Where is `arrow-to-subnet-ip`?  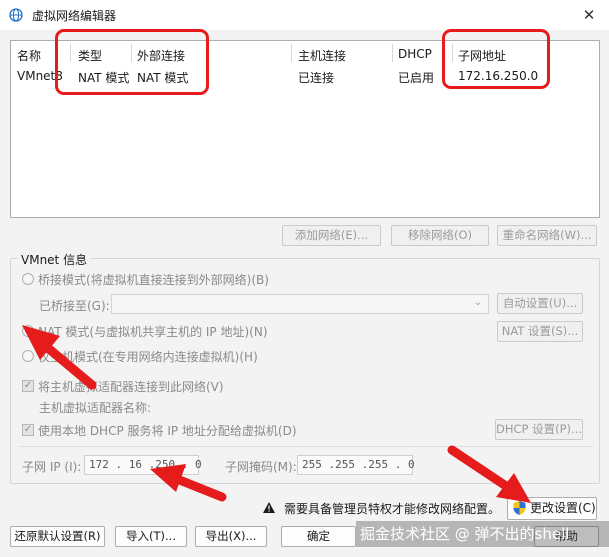
arrow-to-subnet-ip is located at coordinates (188, 483).